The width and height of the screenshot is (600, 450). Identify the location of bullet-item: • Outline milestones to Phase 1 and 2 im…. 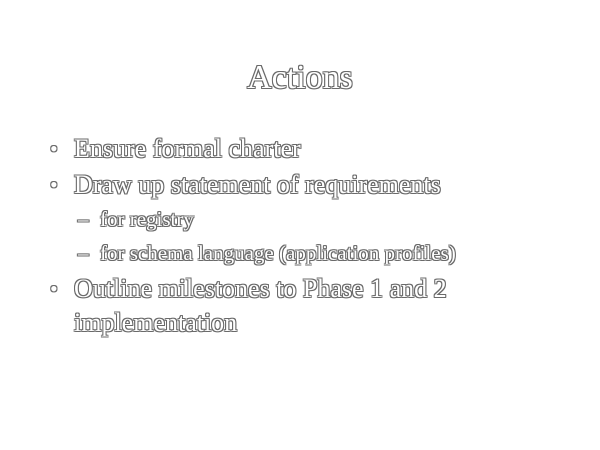
(308, 306).